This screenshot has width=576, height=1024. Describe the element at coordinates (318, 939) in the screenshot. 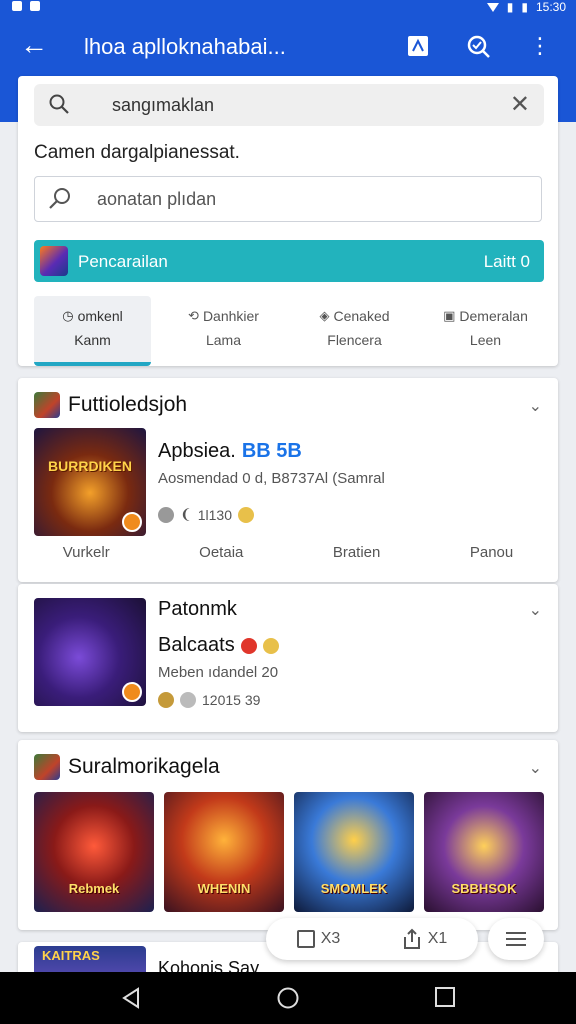

I see `select-button: X3` at that location.